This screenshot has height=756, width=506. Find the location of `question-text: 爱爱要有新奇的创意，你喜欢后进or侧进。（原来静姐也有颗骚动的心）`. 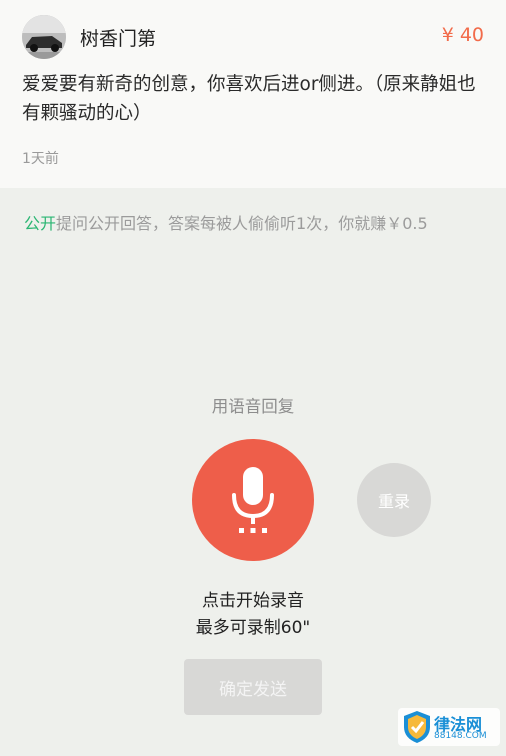

question-text: 爱爱要有新奇的创意，你喜欢后进or侧进。（原来静姐也有颗骚动的心） is located at coordinates (249, 99).